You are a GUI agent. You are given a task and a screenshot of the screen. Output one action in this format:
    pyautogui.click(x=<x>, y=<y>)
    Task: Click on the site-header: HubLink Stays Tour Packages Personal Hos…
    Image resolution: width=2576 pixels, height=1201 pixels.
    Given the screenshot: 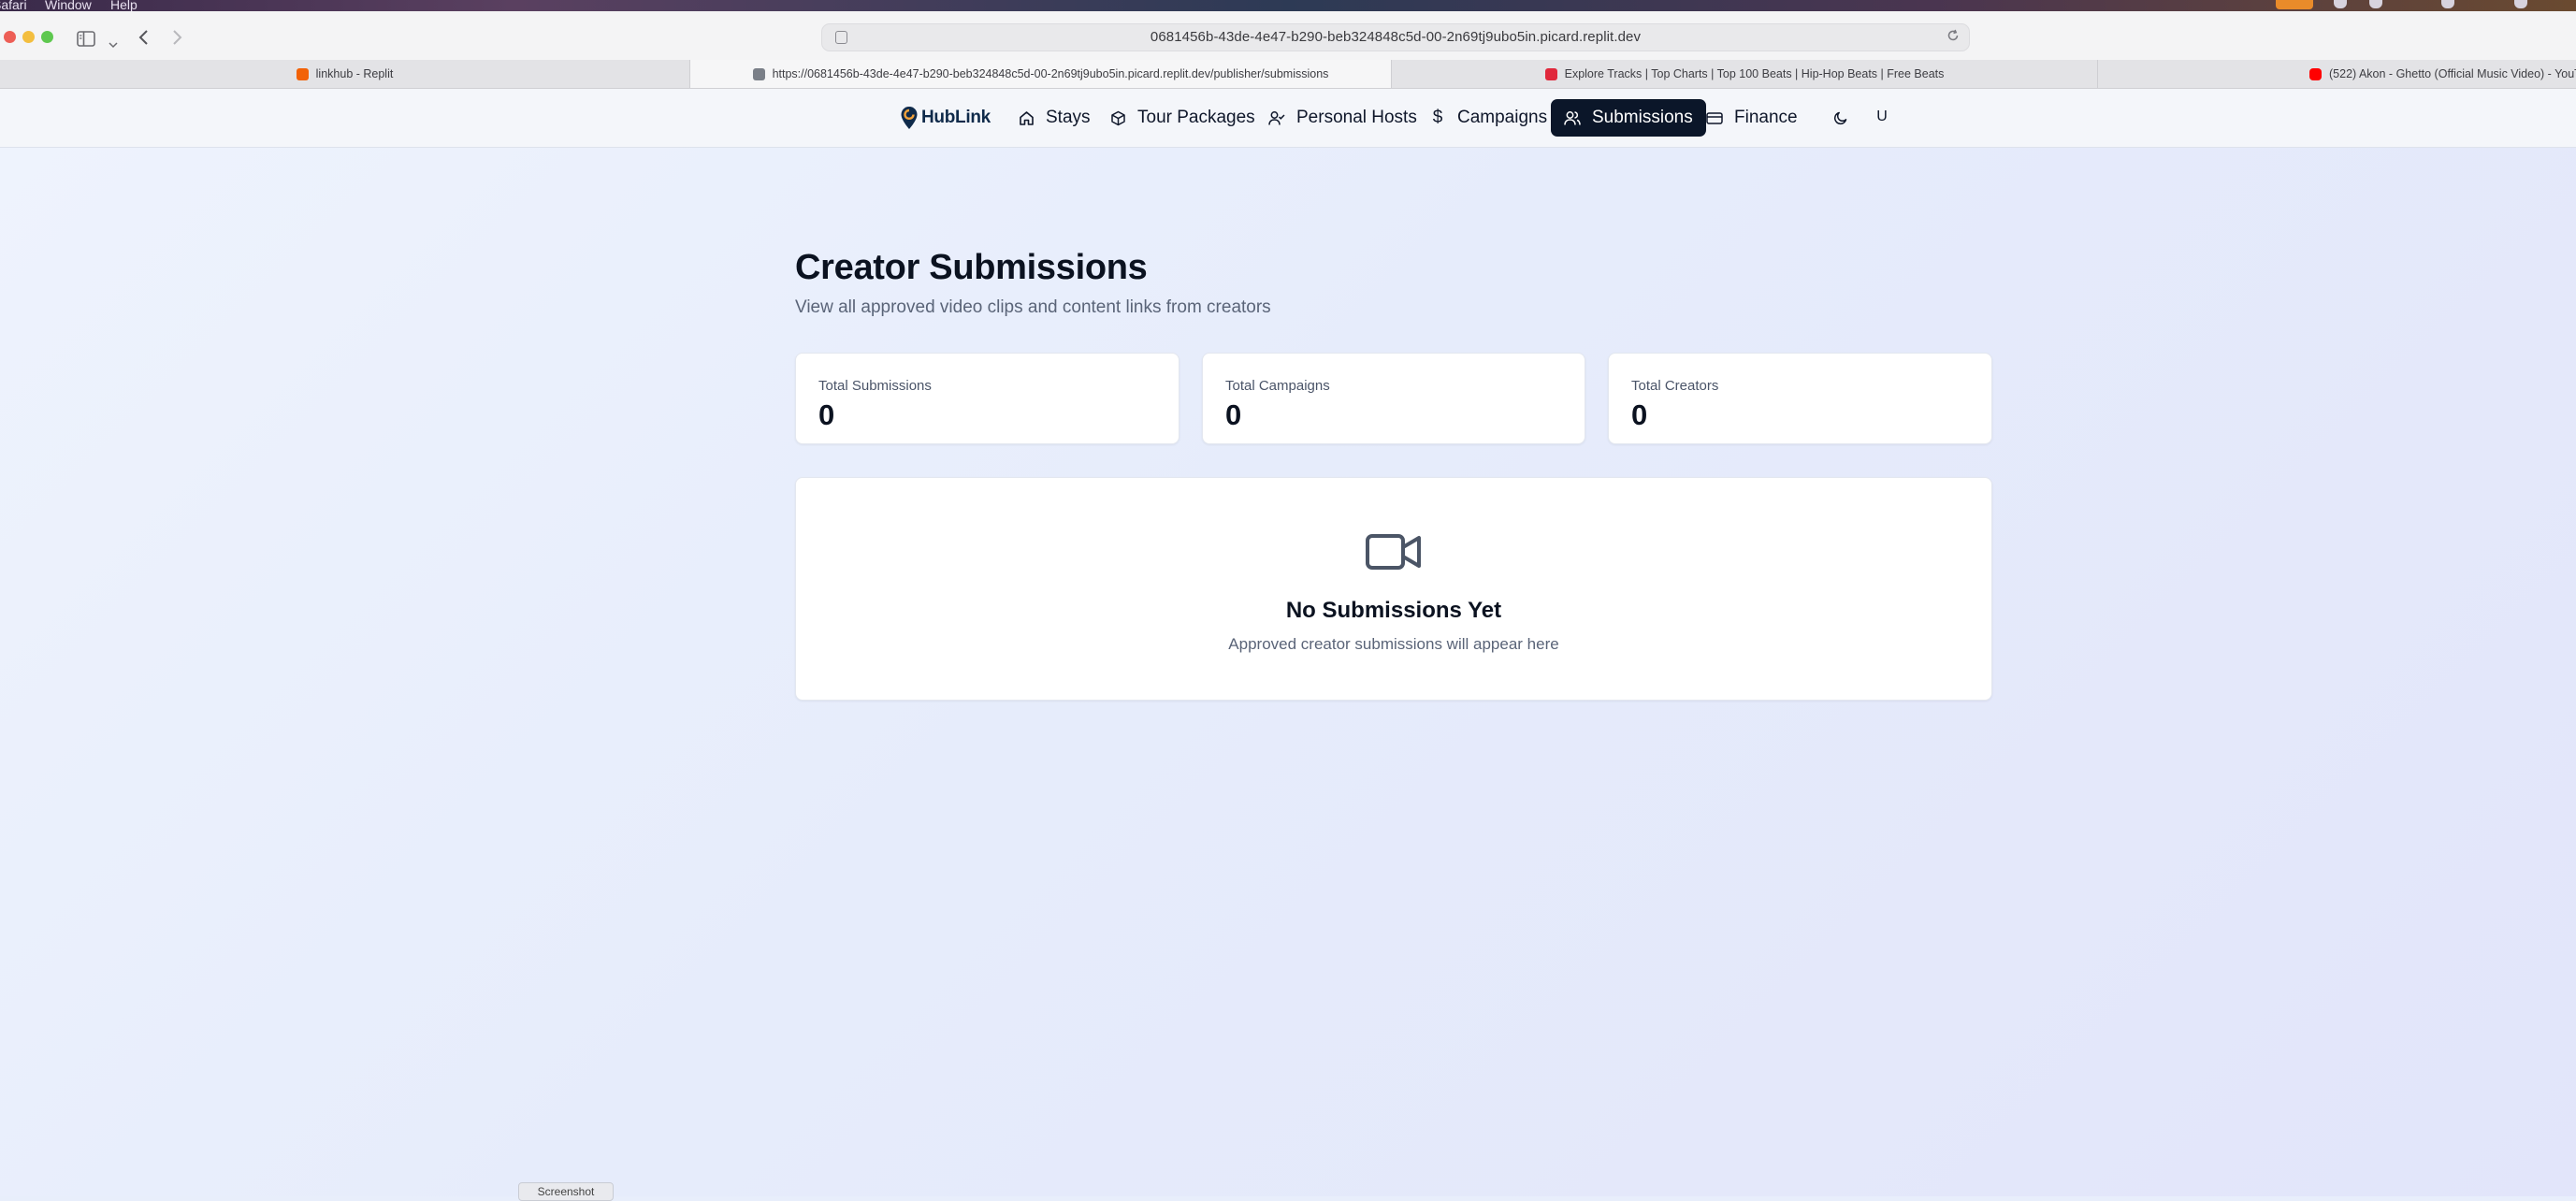 What is the action you would take?
    pyautogui.click(x=1288, y=118)
    